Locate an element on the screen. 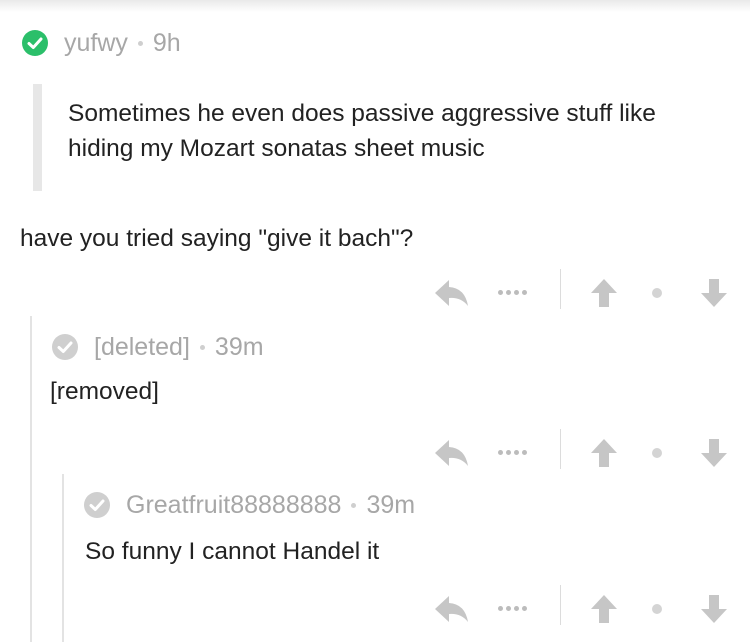 Image resolution: width=750 pixels, height=642 pixels. comment-body: So funny I cannot Handel it is located at coordinates (232, 551).